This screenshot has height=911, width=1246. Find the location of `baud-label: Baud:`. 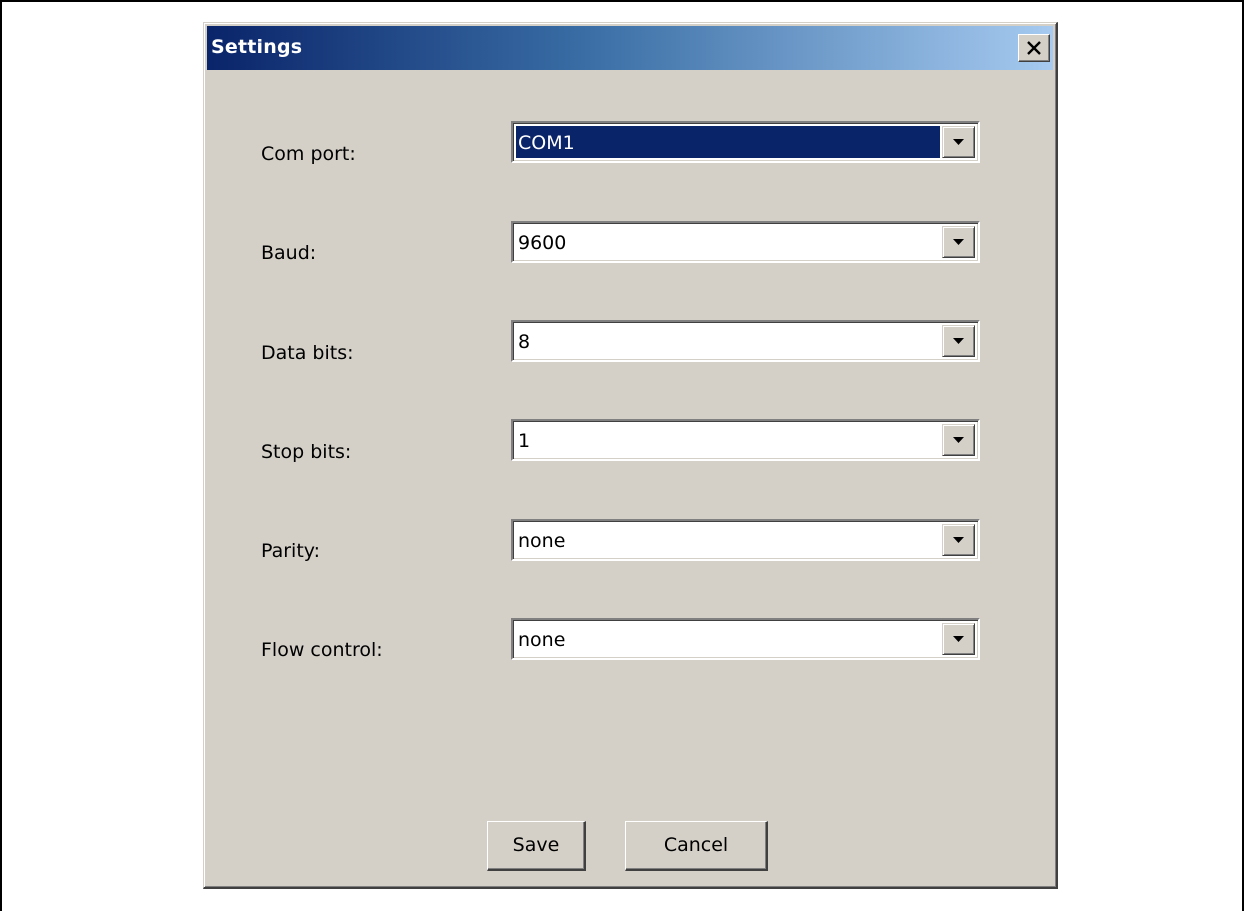

baud-label: Baud: is located at coordinates (289, 253).